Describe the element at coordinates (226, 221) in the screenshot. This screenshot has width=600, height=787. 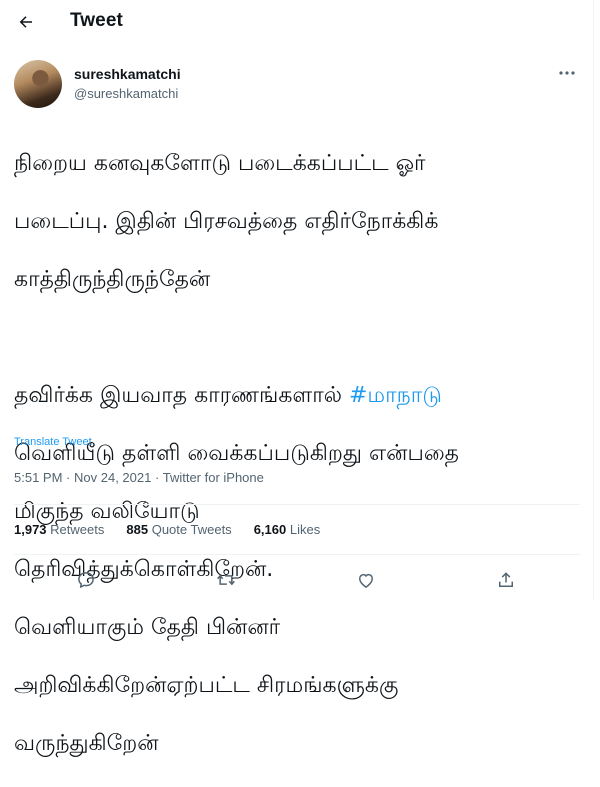
I see `tweet-line: படைப்பு. இதின் பிரசவத்தை எதிர்நோக்கிக்` at that location.